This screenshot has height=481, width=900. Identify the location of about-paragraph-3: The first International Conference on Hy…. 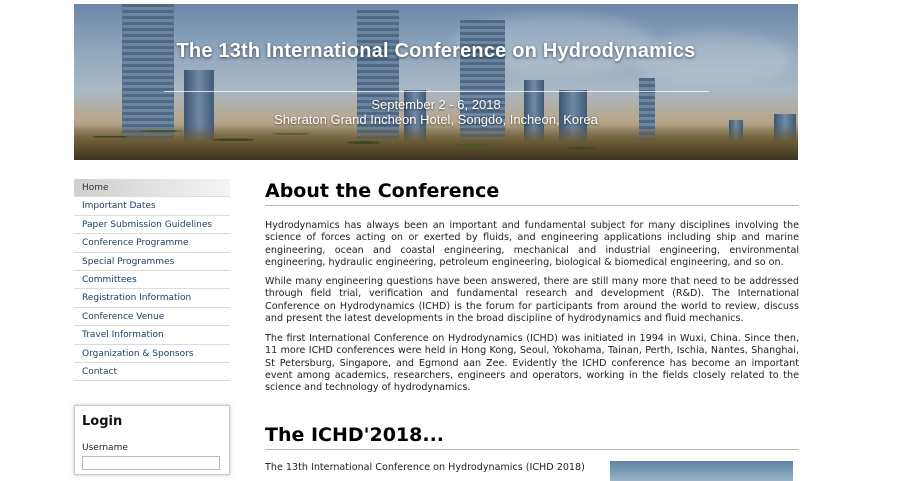
(532, 363).